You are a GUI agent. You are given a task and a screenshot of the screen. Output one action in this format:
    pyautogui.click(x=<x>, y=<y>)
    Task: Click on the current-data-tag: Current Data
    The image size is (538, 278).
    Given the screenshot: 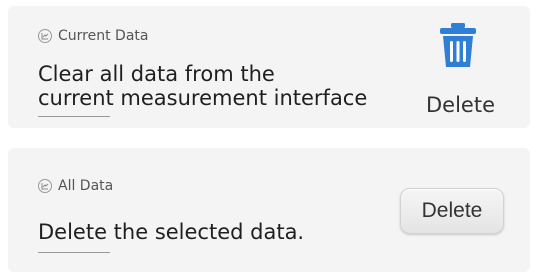 What is the action you would take?
    pyautogui.click(x=93, y=36)
    